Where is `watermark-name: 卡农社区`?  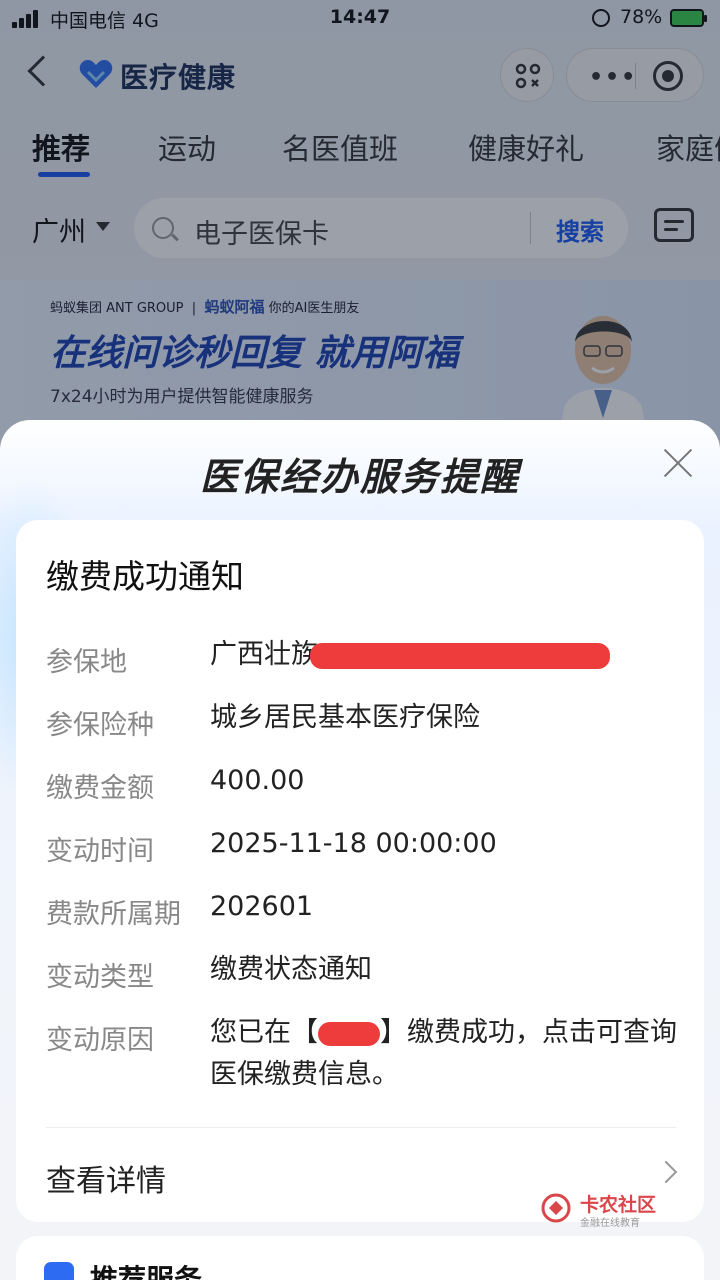 watermark-name: 卡农社区 is located at coordinates (618, 1205).